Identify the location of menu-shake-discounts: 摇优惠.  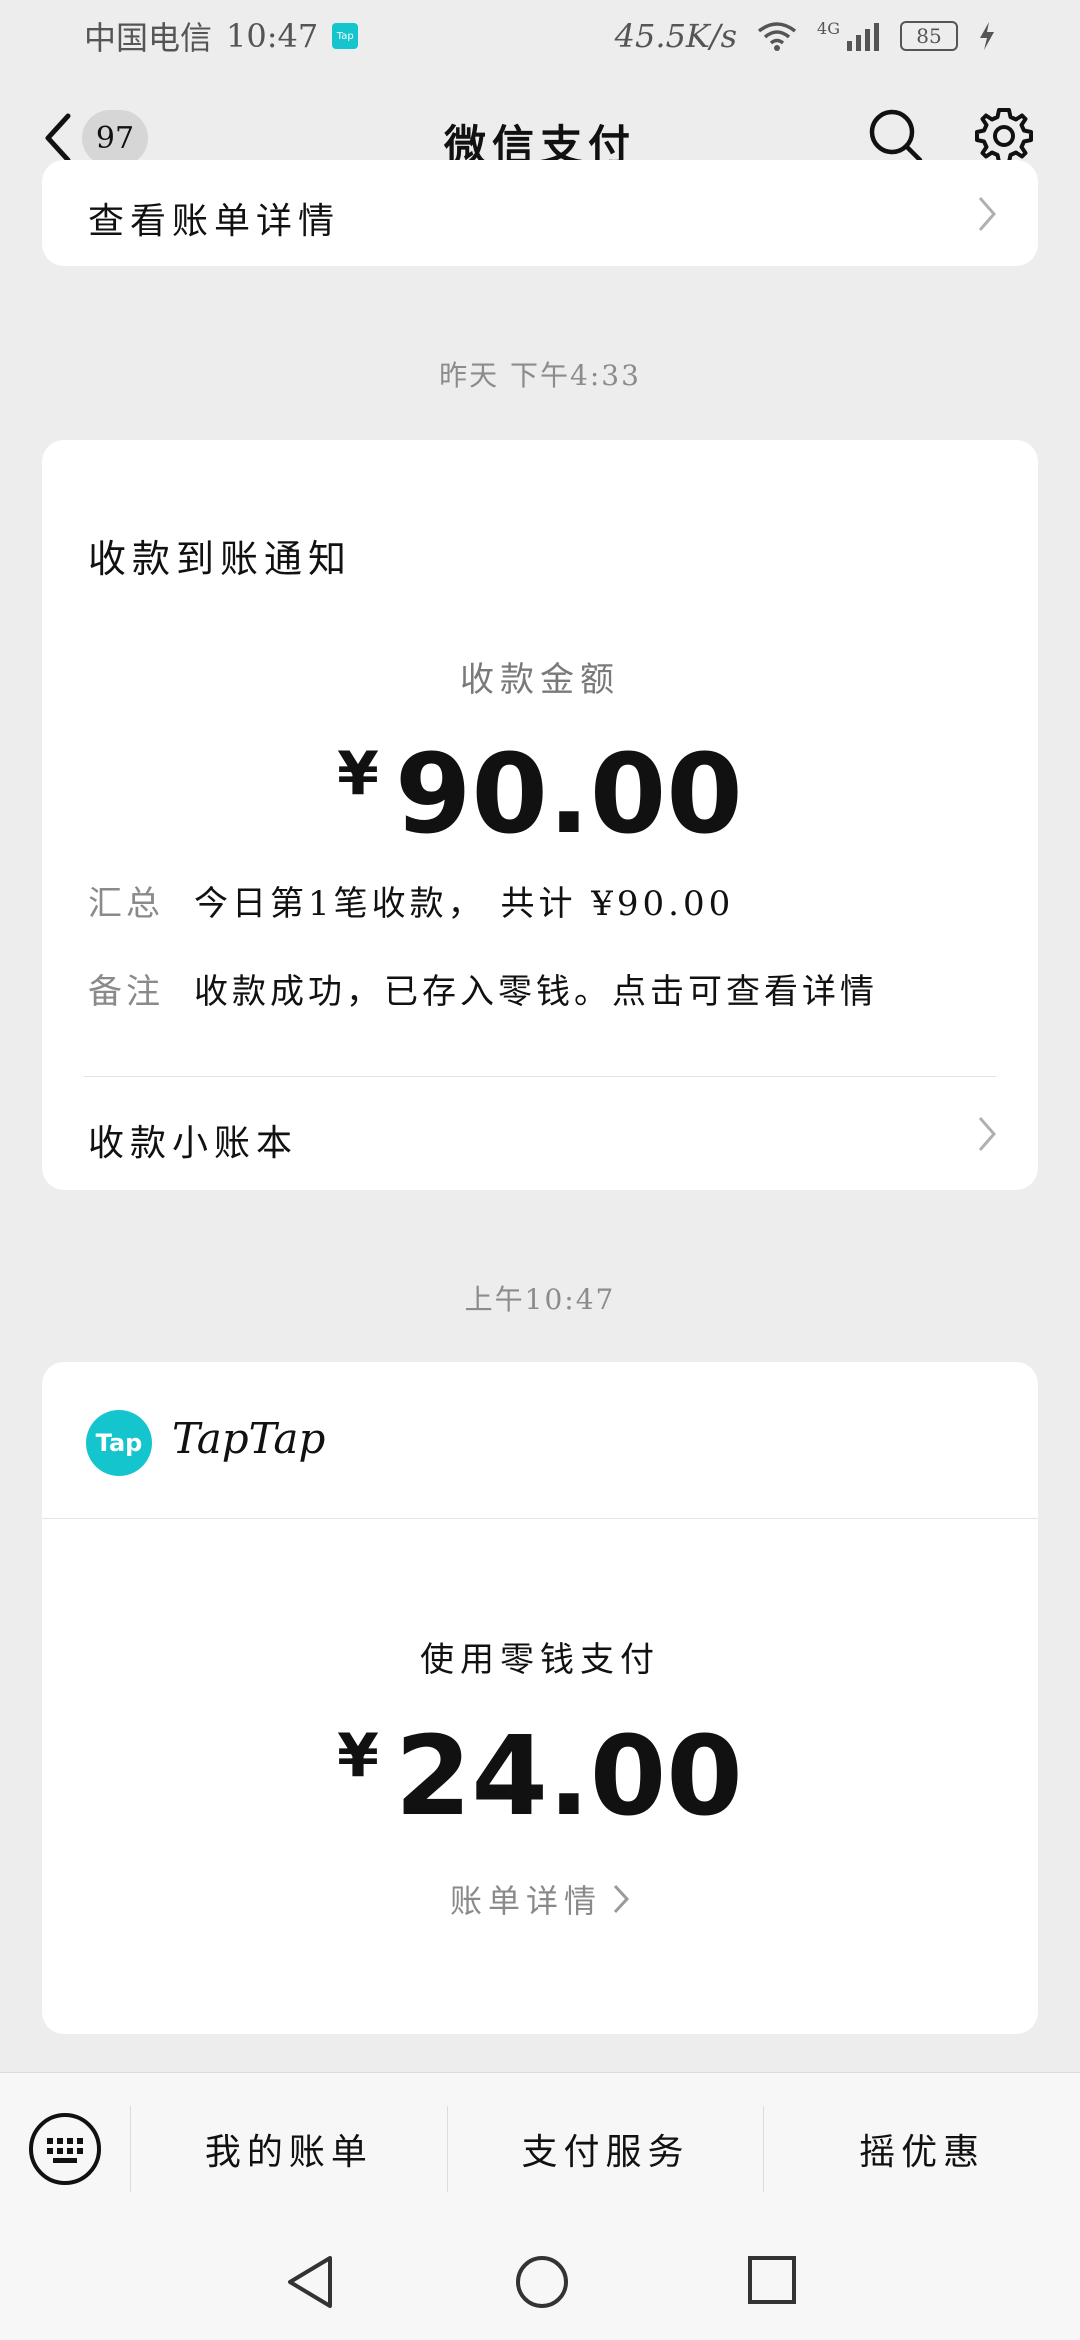
(922, 2149).